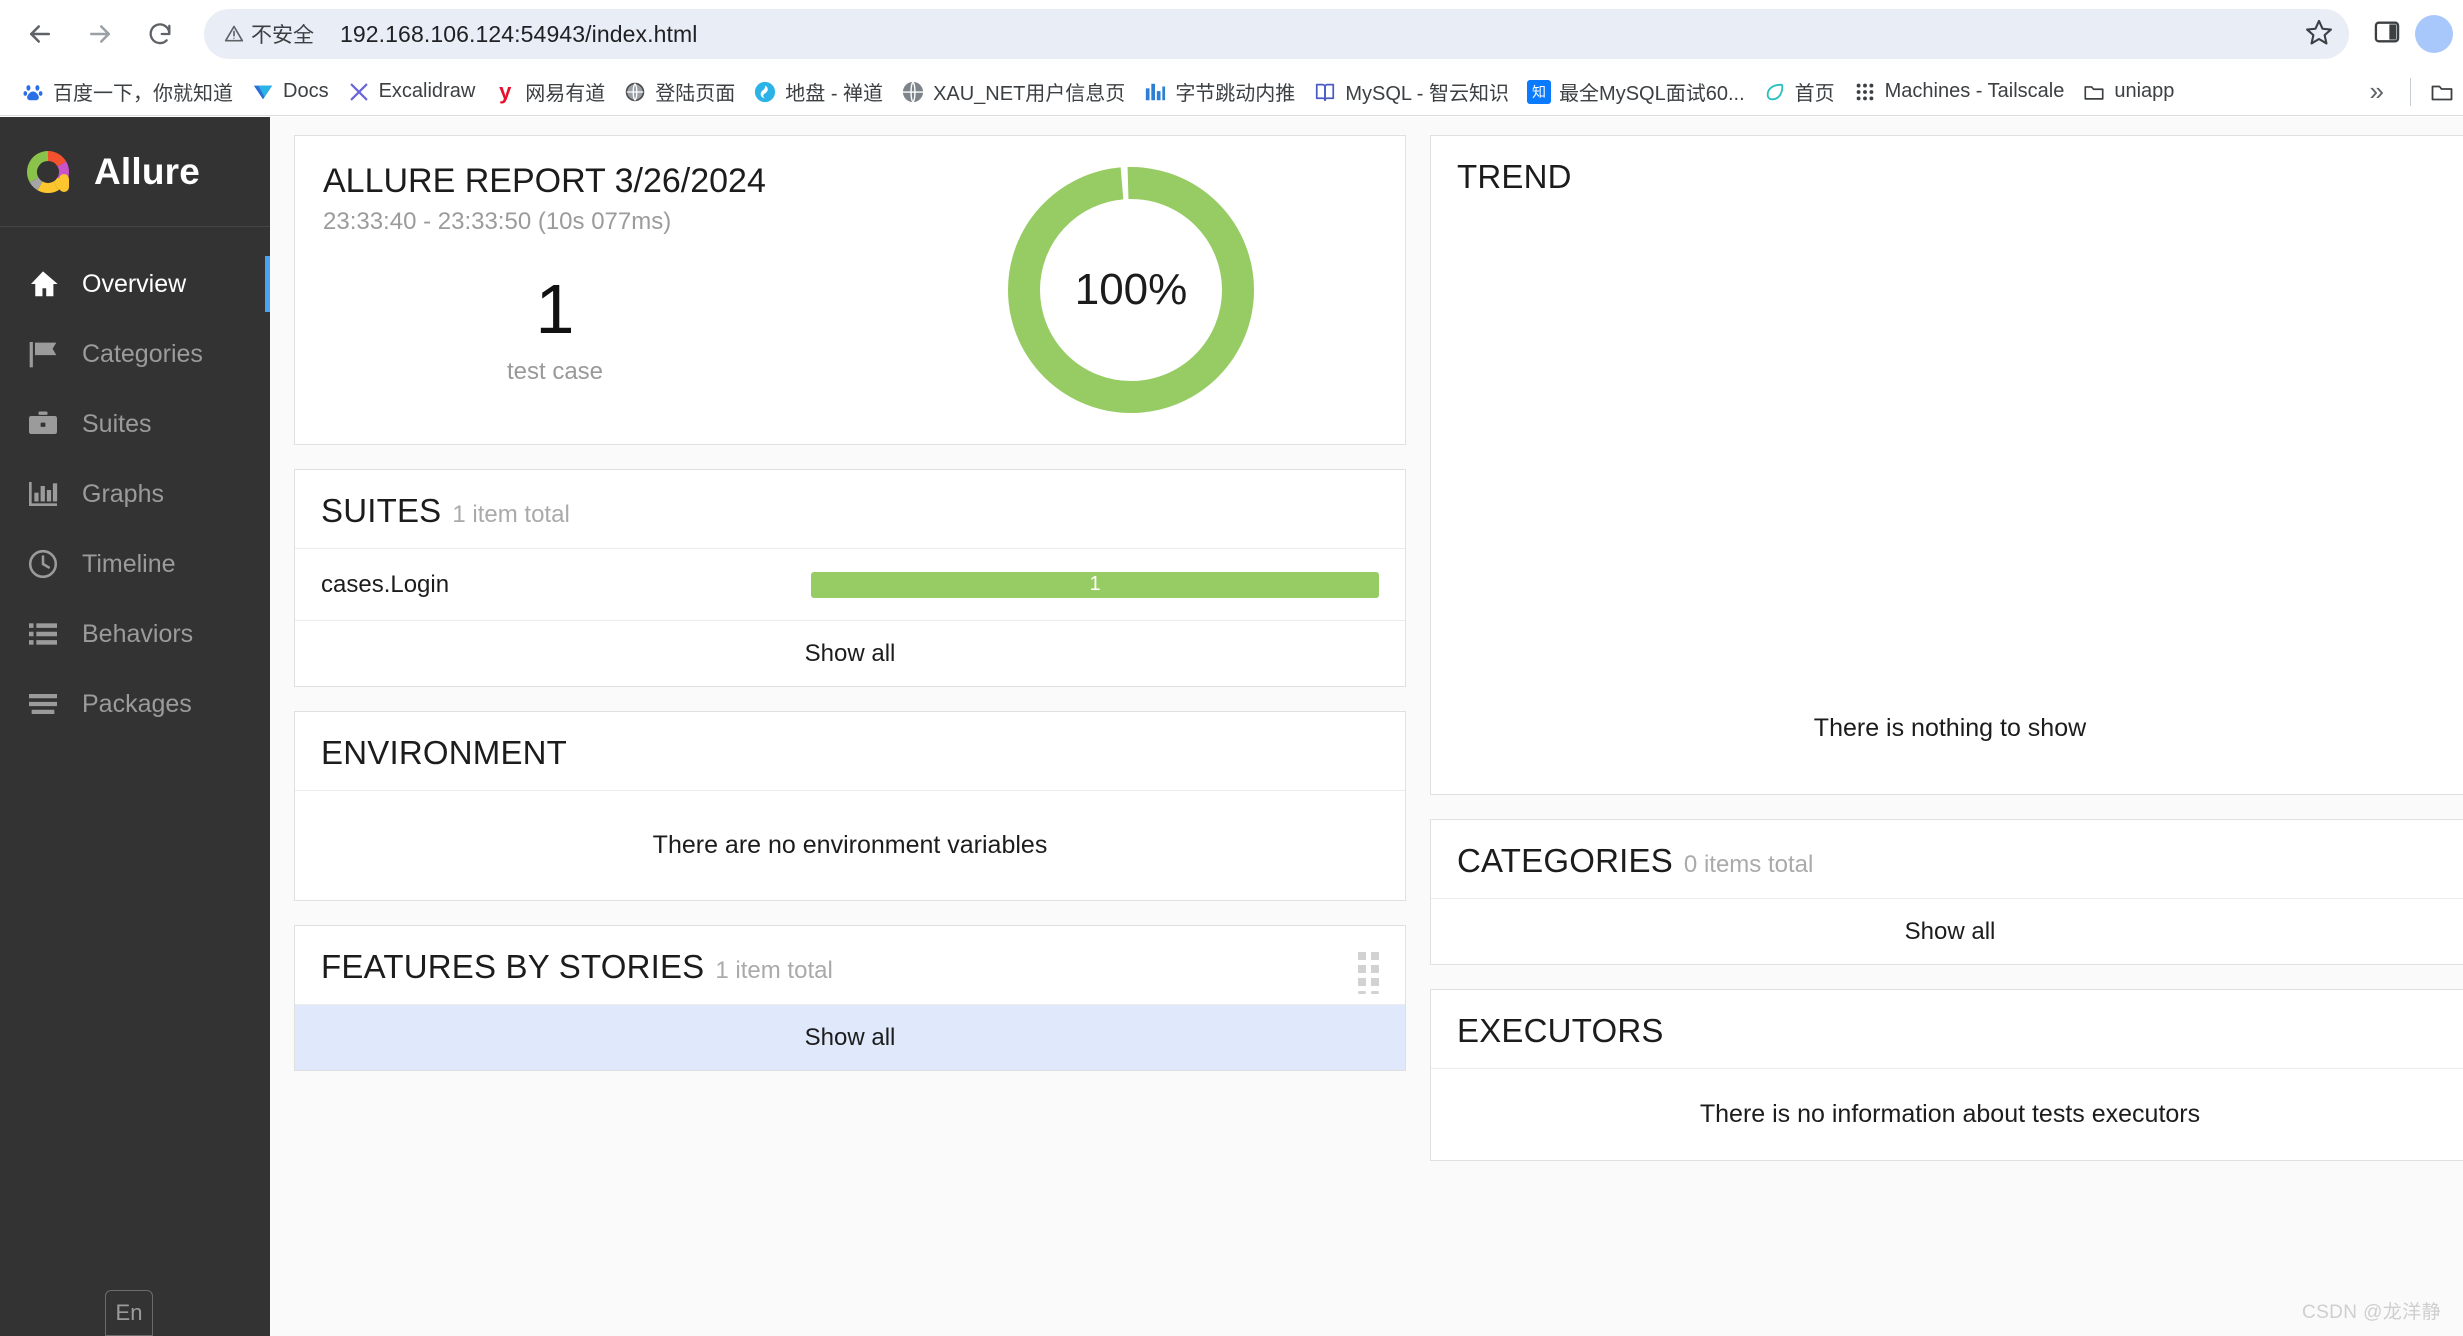 This screenshot has height=1336, width=2463. I want to click on bookmark-item-uniapp: uniapp, so click(2128, 92).